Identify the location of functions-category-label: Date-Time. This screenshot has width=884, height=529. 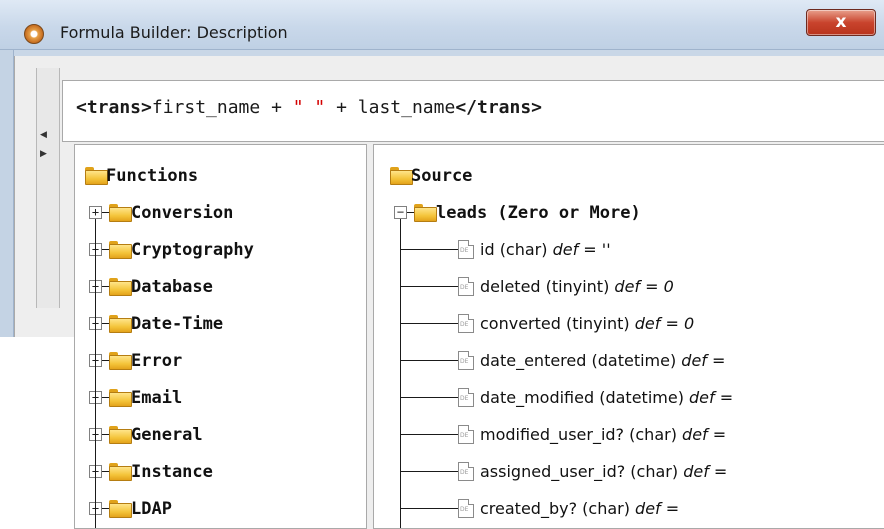
(177, 324).